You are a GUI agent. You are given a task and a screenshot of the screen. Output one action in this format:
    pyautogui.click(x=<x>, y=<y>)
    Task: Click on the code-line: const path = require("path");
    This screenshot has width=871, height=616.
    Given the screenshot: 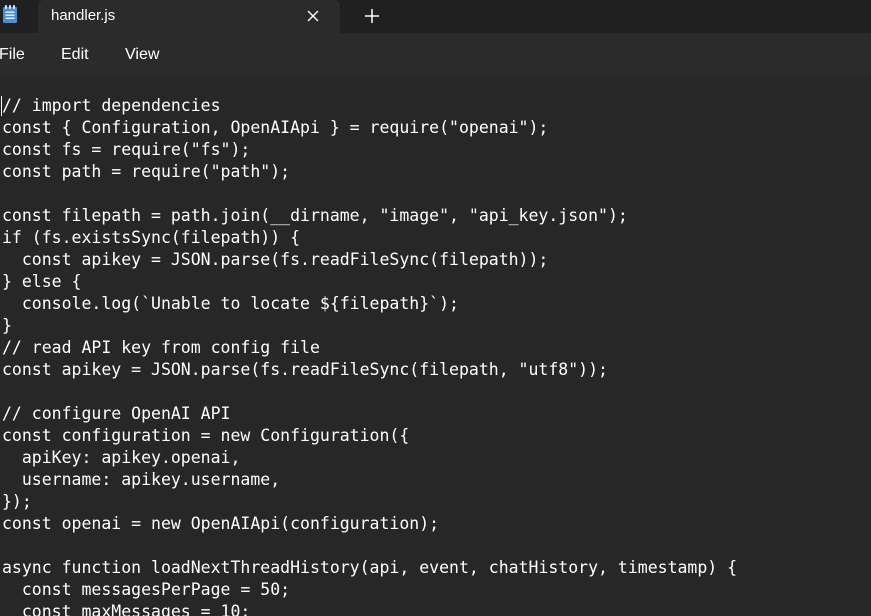 What is the action you would take?
    pyautogui.click(x=146, y=171)
    